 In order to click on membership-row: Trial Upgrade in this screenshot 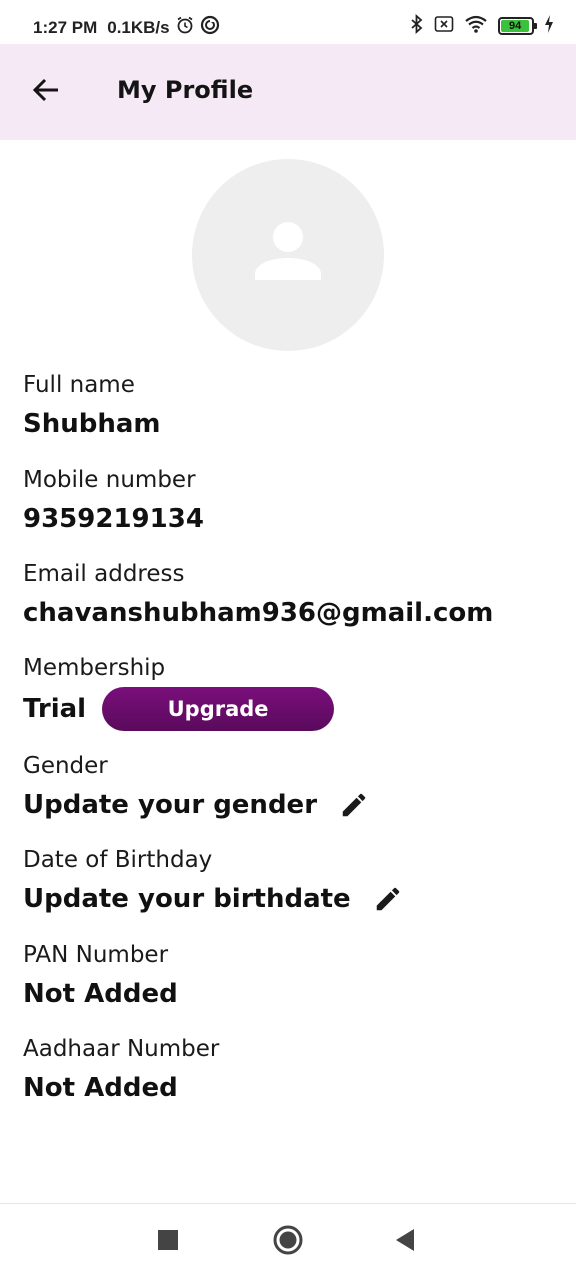, I will do `click(179, 709)`.